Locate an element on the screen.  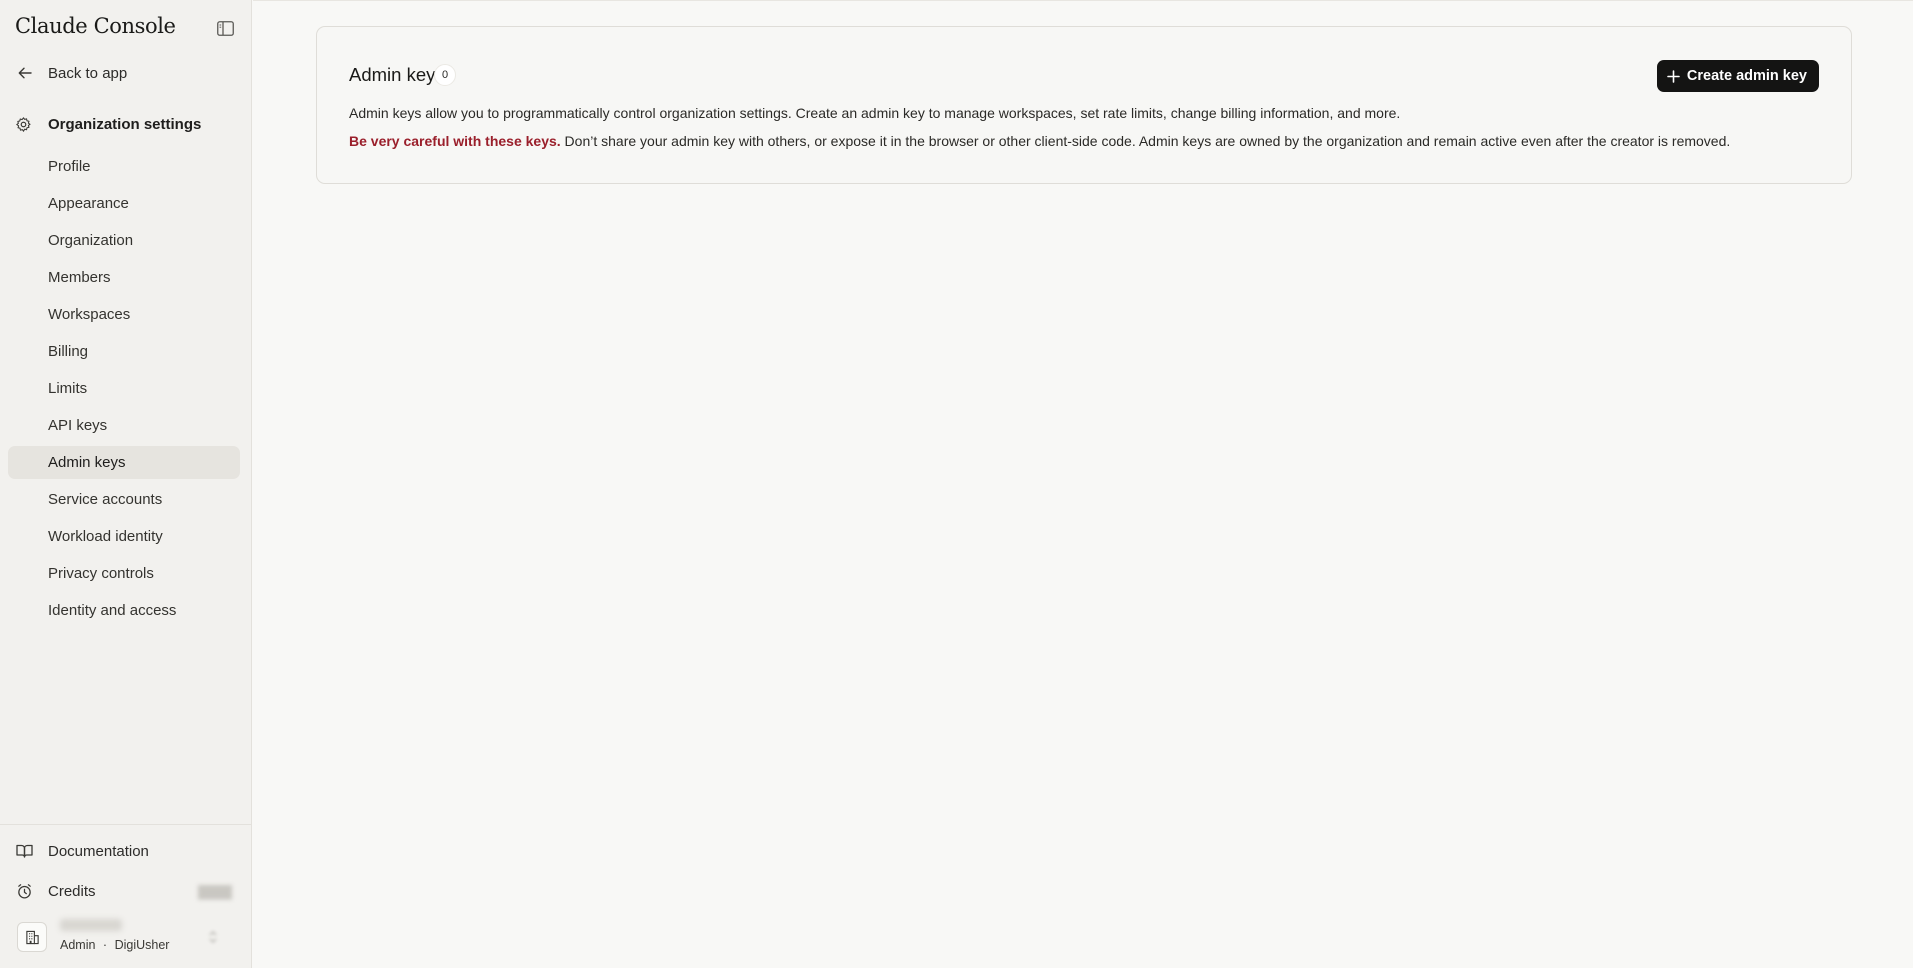
create-admin-key-button: Create admin key is located at coordinates (1737, 76).